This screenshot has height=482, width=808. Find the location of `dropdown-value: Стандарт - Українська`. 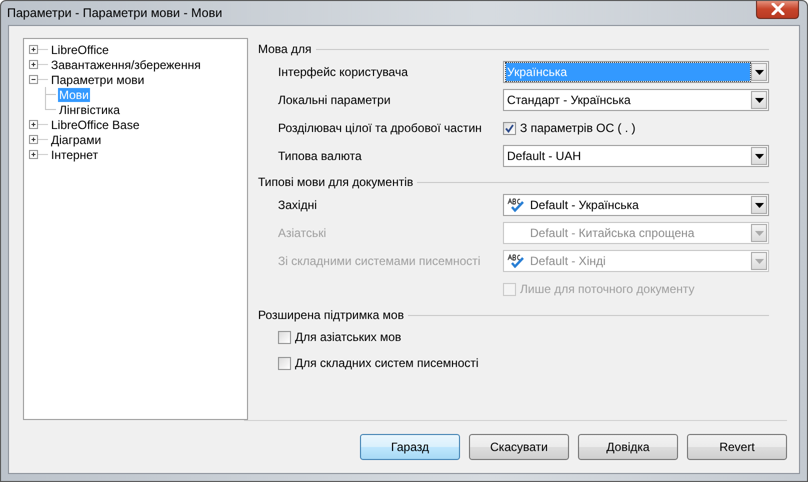

dropdown-value: Стандарт - Українська is located at coordinates (569, 100).